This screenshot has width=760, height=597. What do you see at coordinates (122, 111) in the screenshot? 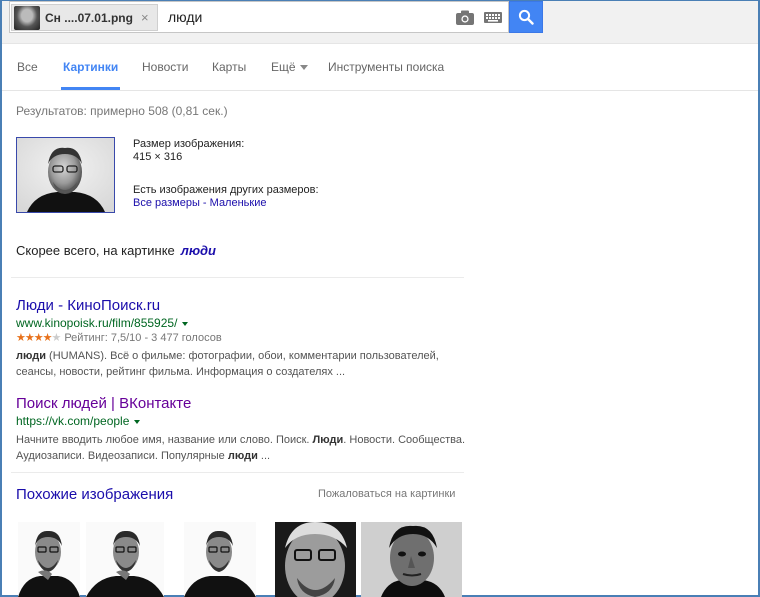
I see `results-count: Результатов: примерно 508 (0,81 сек.)` at bounding box center [122, 111].